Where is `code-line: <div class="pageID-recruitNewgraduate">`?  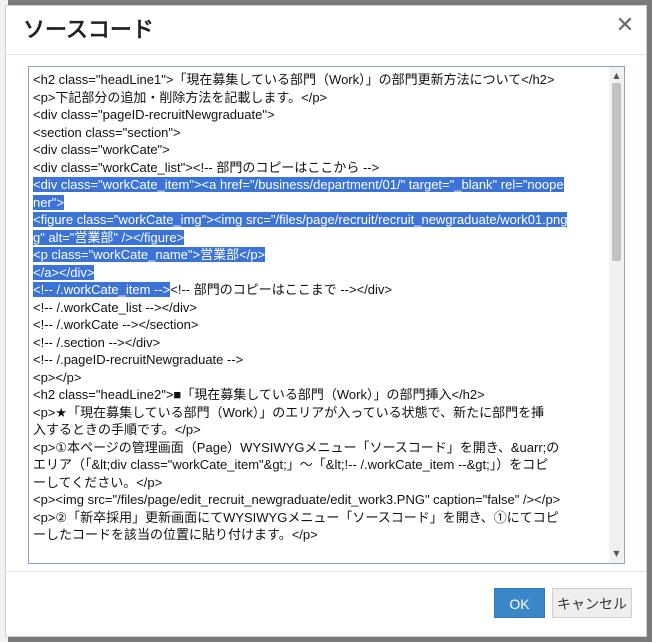
code-line: <div class="pageID-recruitNewgraduate"> is located at coordinates (319, 115).